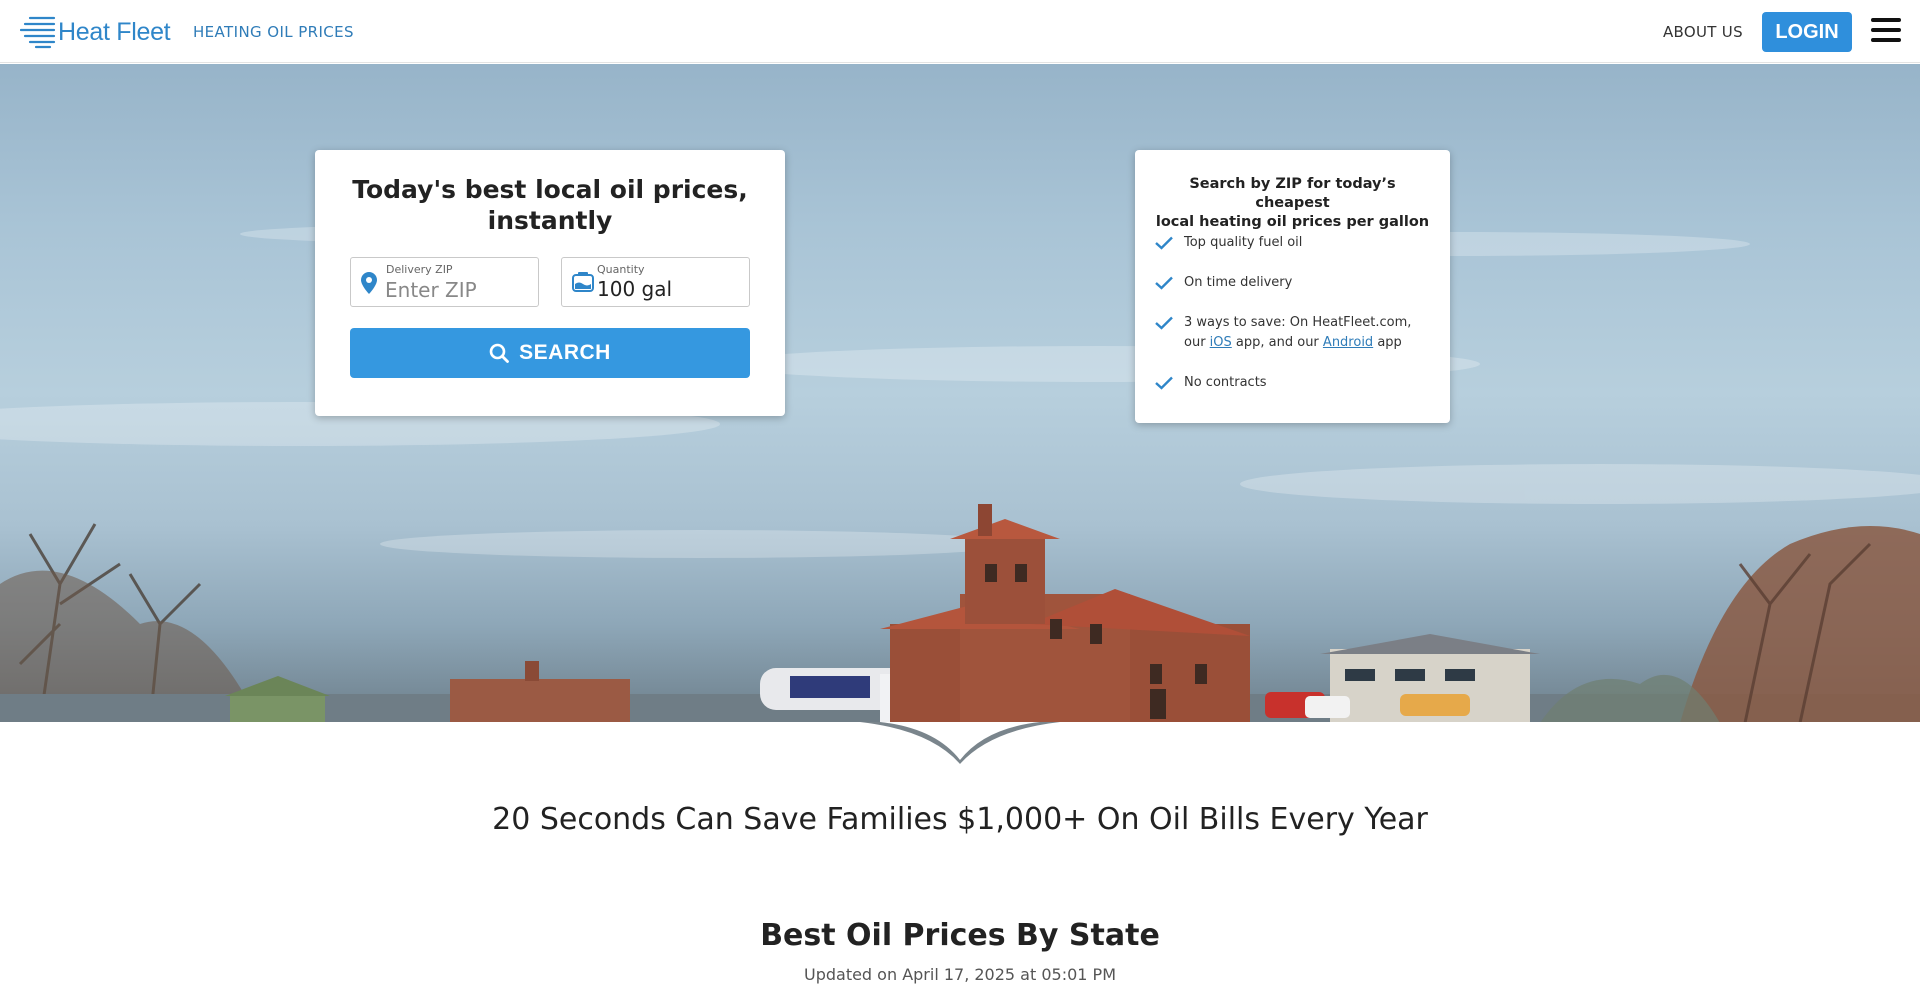  Describe the element at coordinates (1221, 342) in the screenshot. I see `ios-app-link: iOS` at that location.